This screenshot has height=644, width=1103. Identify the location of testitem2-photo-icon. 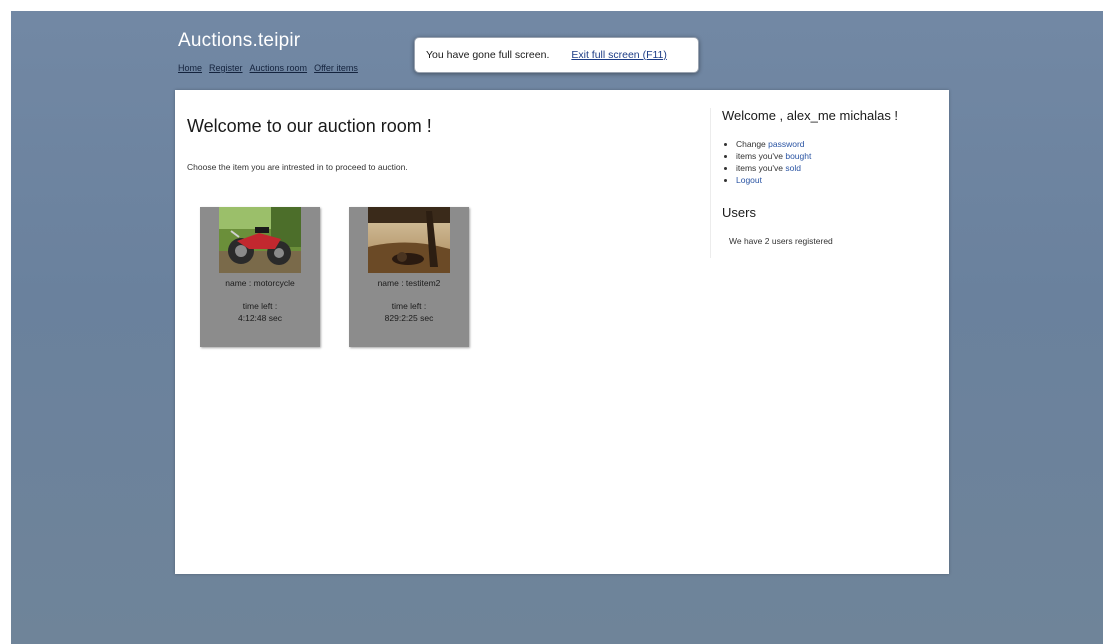
(409, 240).